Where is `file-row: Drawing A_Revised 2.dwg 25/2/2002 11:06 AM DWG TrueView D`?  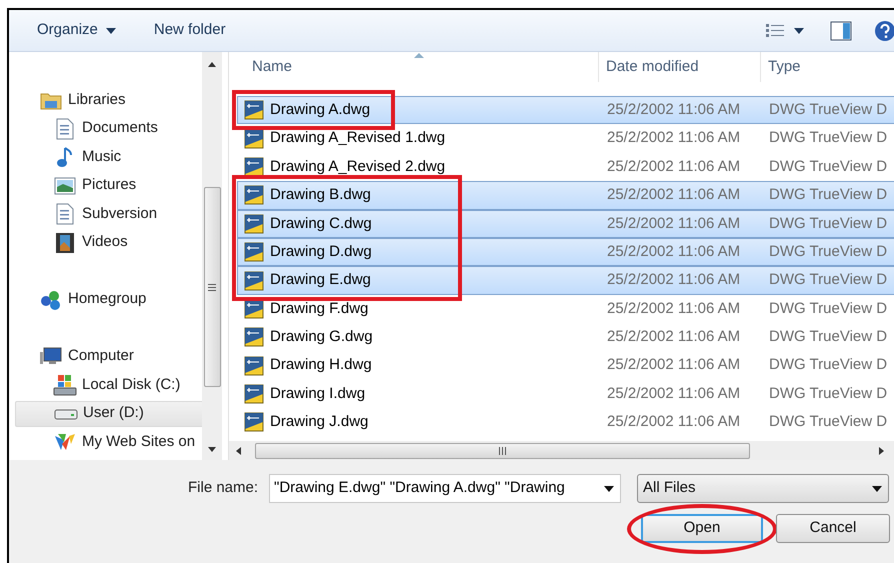
file-row: Drawing A_Revised 2.dwg 25/2/2002 11:06 AM DWG TrueView D is located at coordinates (565, 167).